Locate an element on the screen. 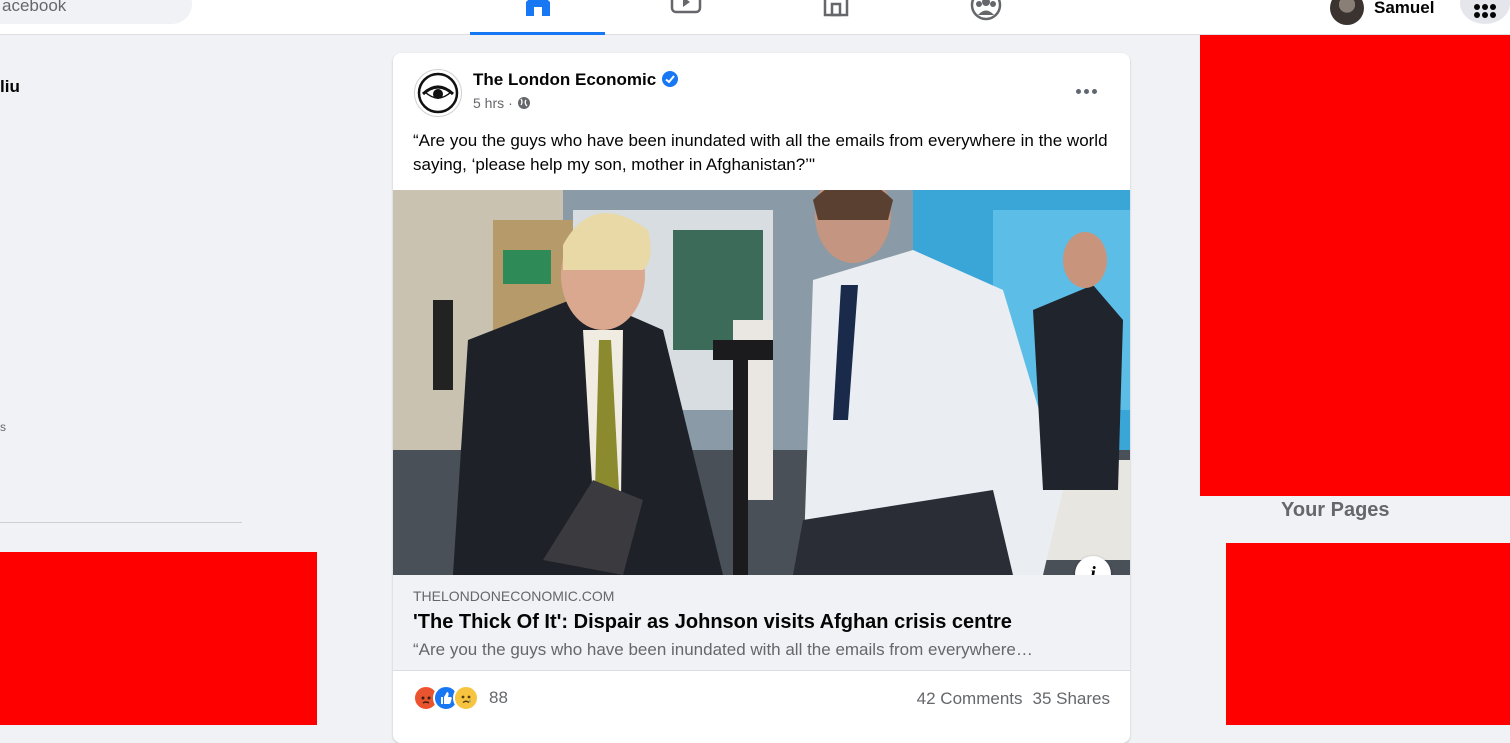 The width and height of the screenshot is (1510, 743). post-meta: 5 hrs · is located at coordinates (502, 103).